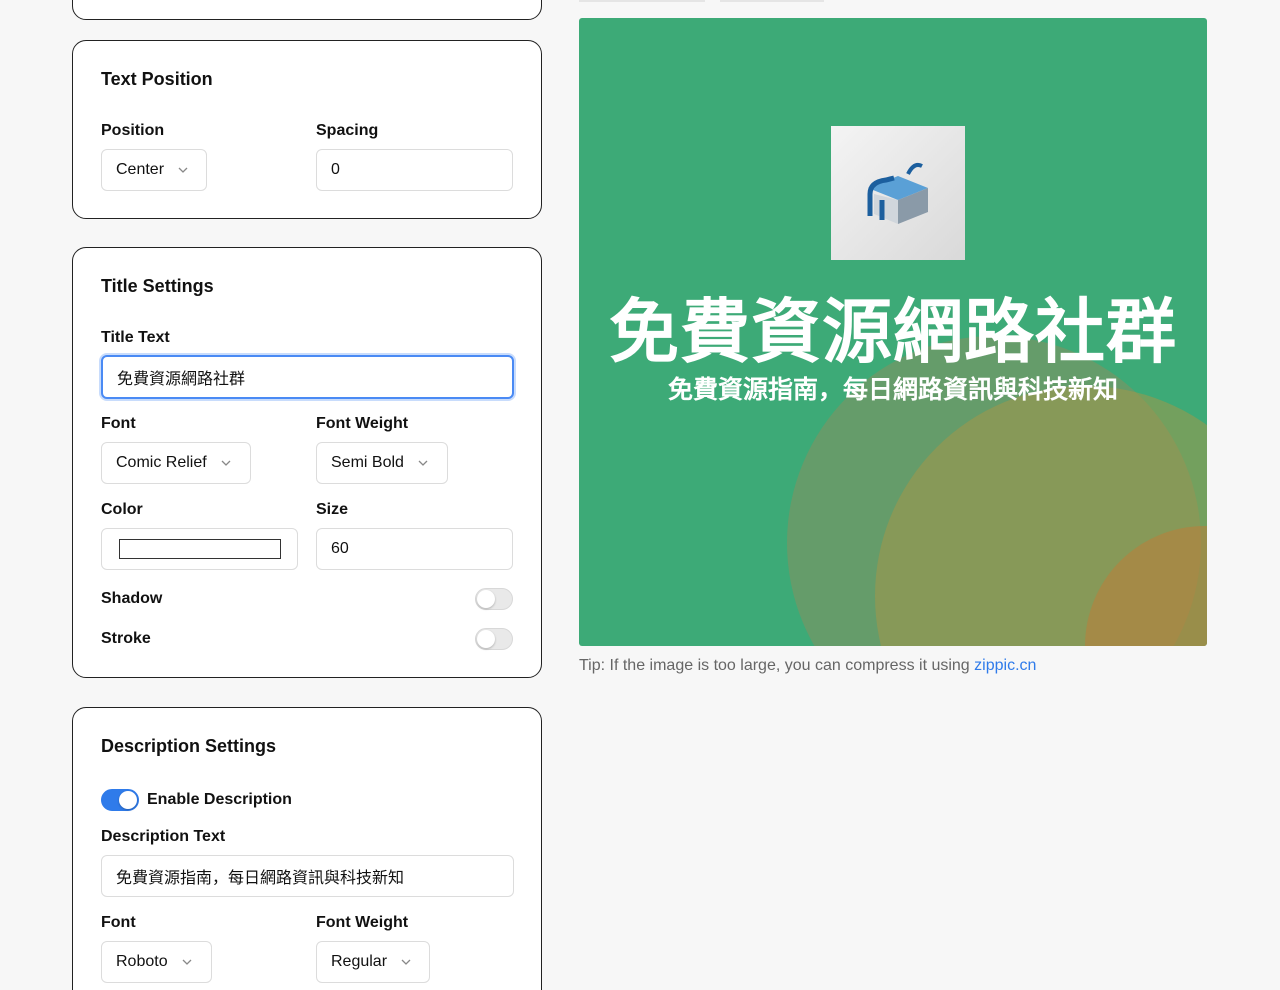 Image resolution: width=1280 pixels, height=990 pixels. What do you see at coordinates (157, 79) in the screenshot?
I see `card-title: Text Position` at bounding box center [157, 79].